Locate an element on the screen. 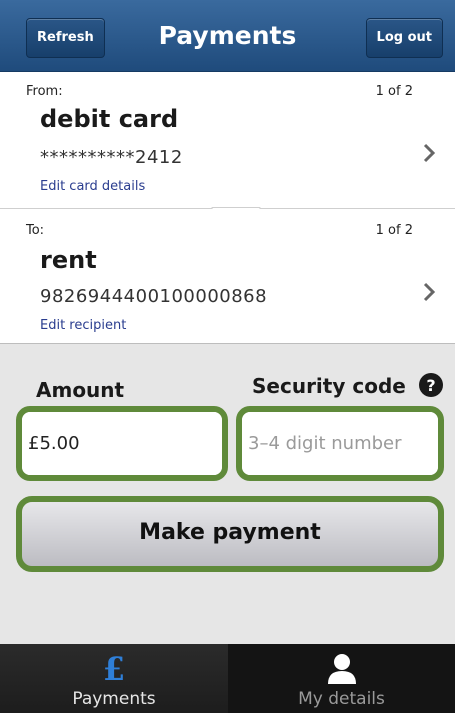  security-code-field-wrapper is located at coordinates (340, 443).